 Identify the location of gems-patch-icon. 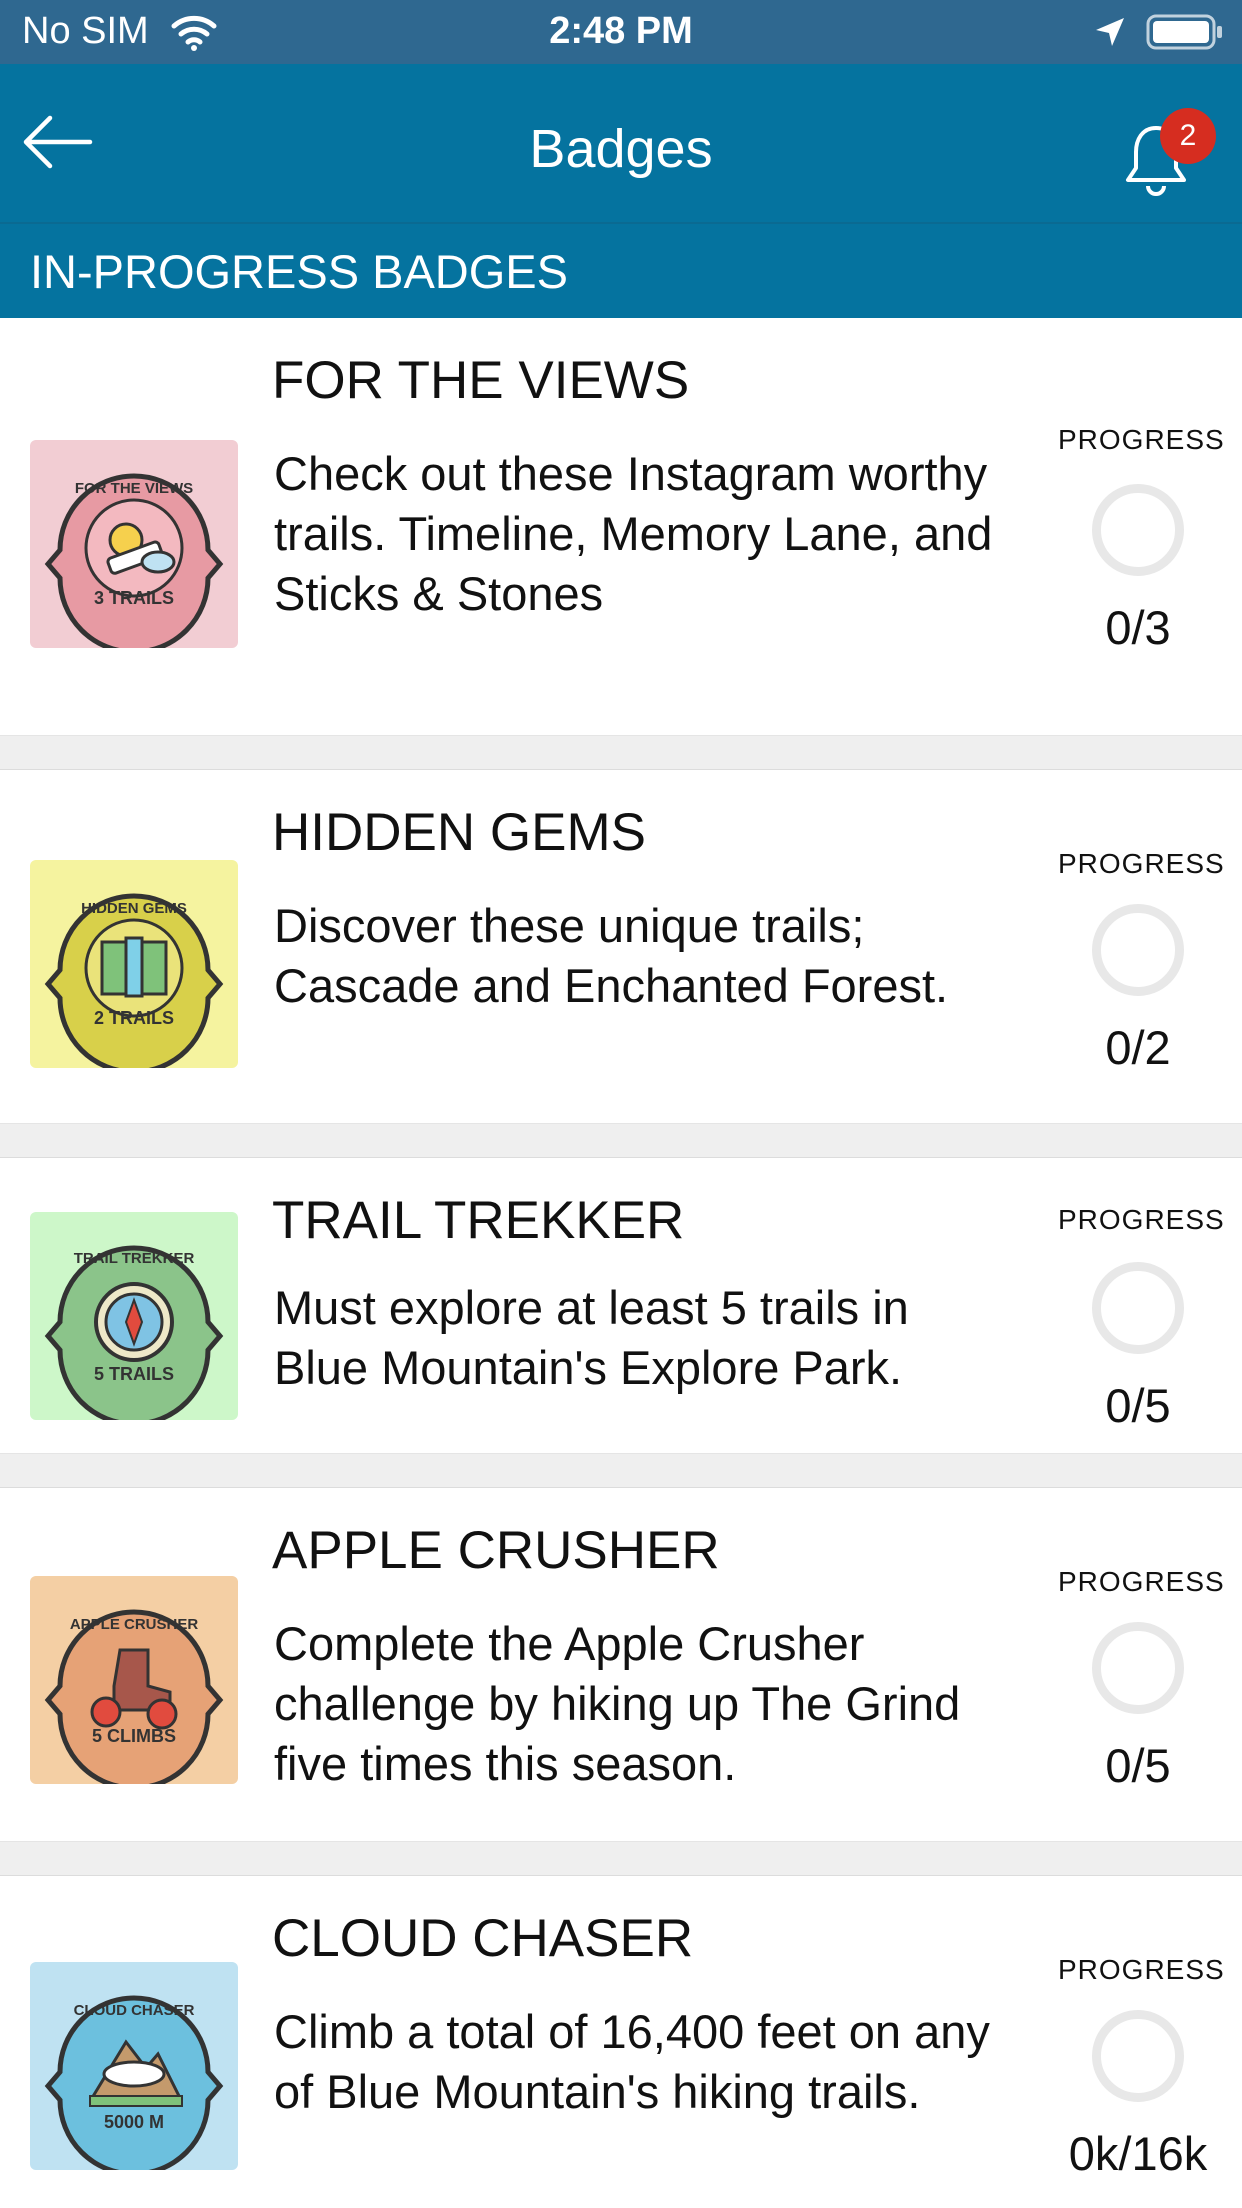
(134, 964).